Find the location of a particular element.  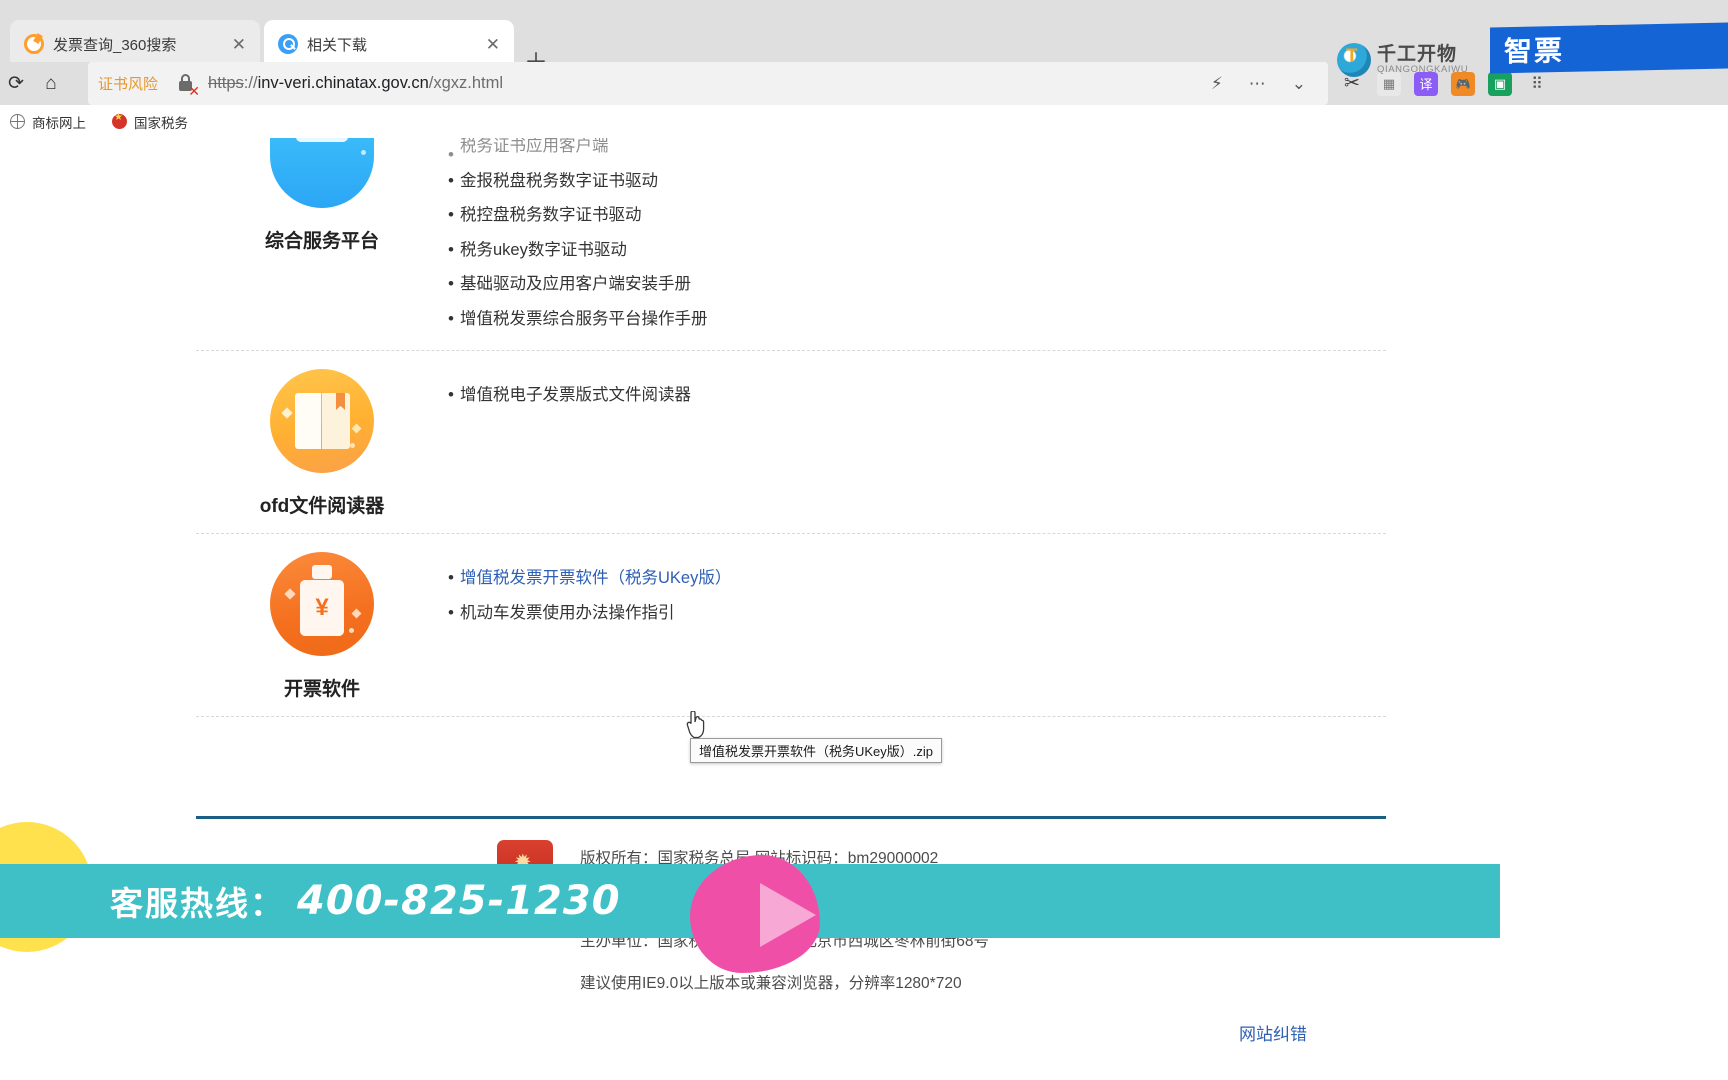

download-link-ukey-invoicing-software: 增值税发票开票软件（税务UKey版） is located at coordinates (917, 578).